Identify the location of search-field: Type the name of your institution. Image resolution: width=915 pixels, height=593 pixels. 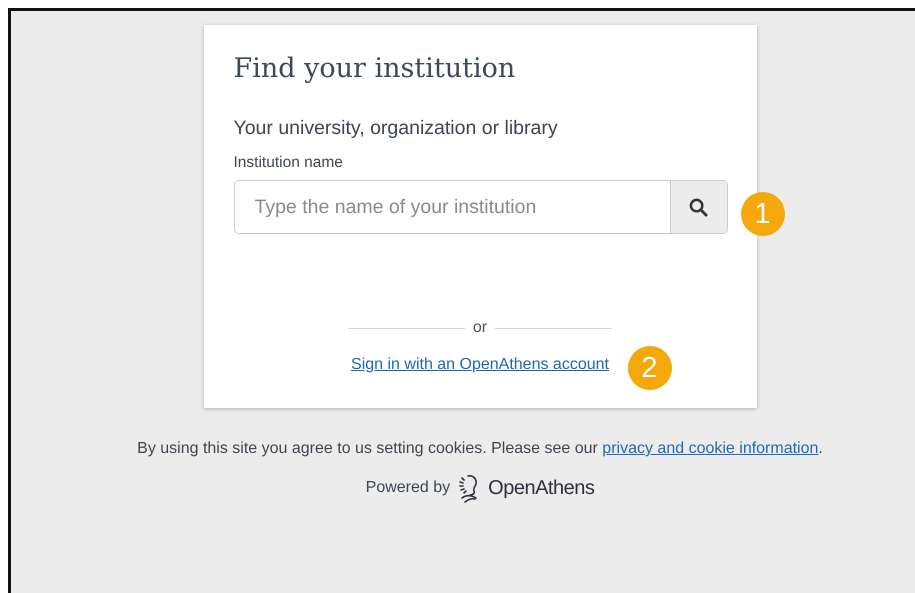
(481, 207).